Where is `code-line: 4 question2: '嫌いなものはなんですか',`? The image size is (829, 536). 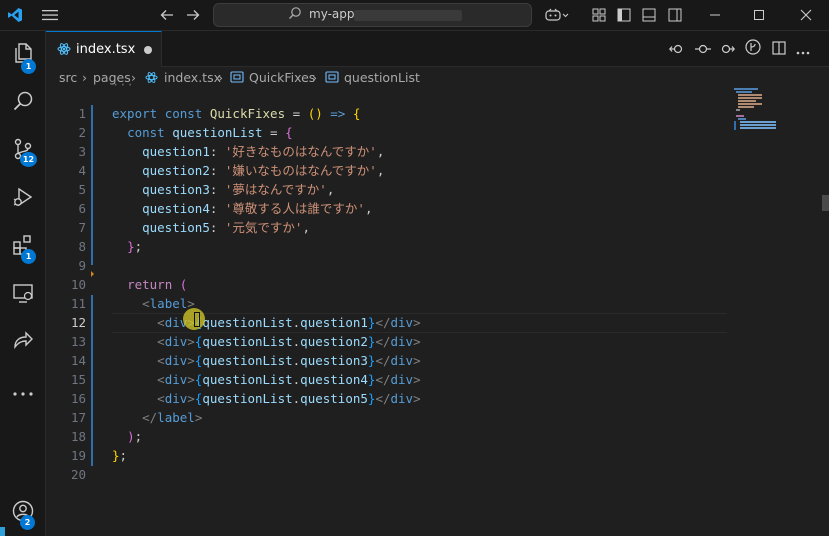 code-line: 4 question2: '嫌いなものはなんですか', is located at coordinates (437, 170).